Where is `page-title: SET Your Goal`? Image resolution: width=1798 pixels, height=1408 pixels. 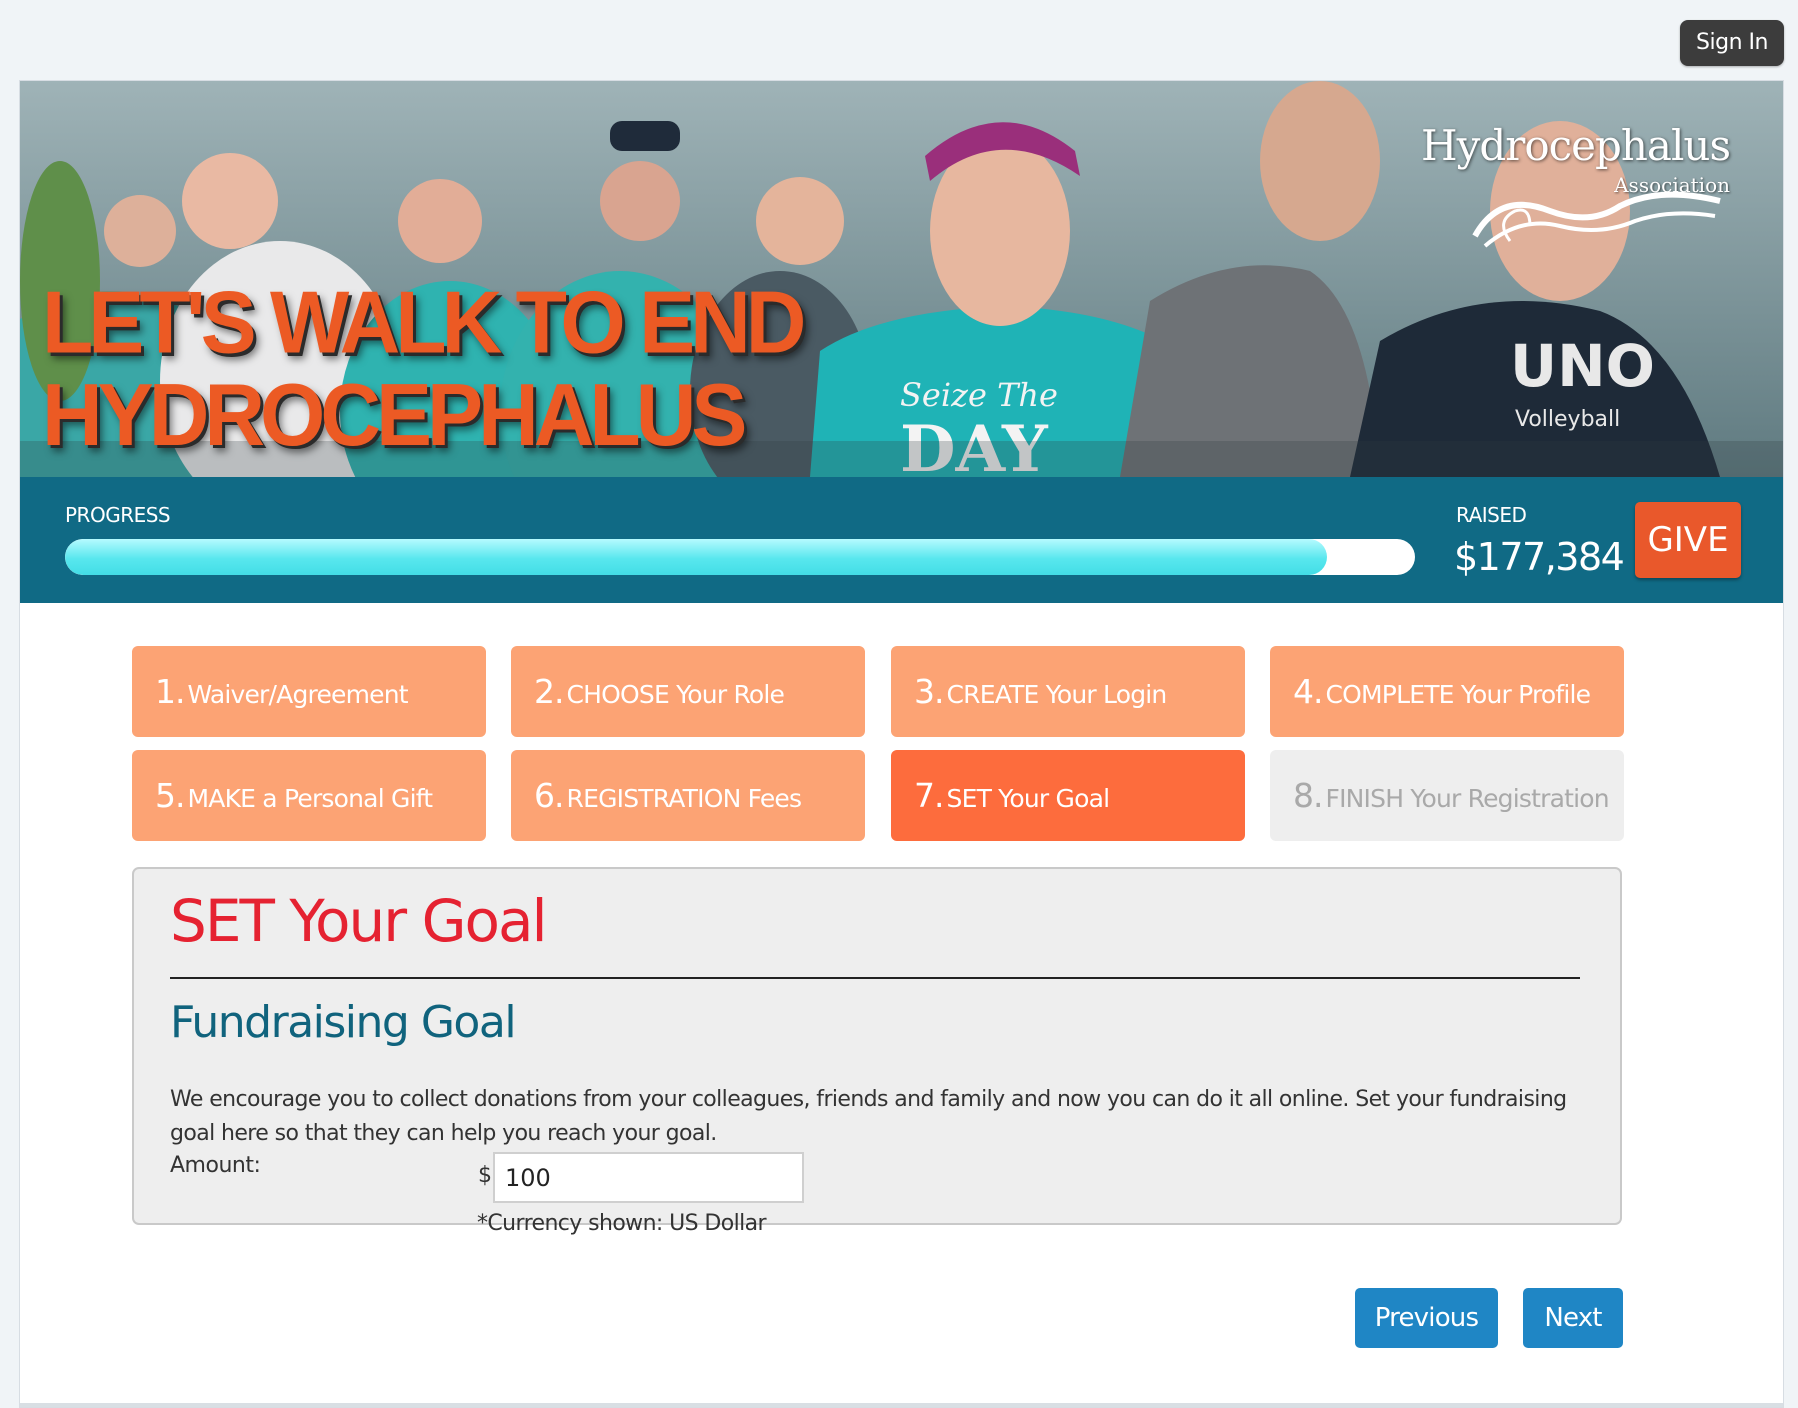 page-title: SET Your Goal is located at coordinates (359, 921).